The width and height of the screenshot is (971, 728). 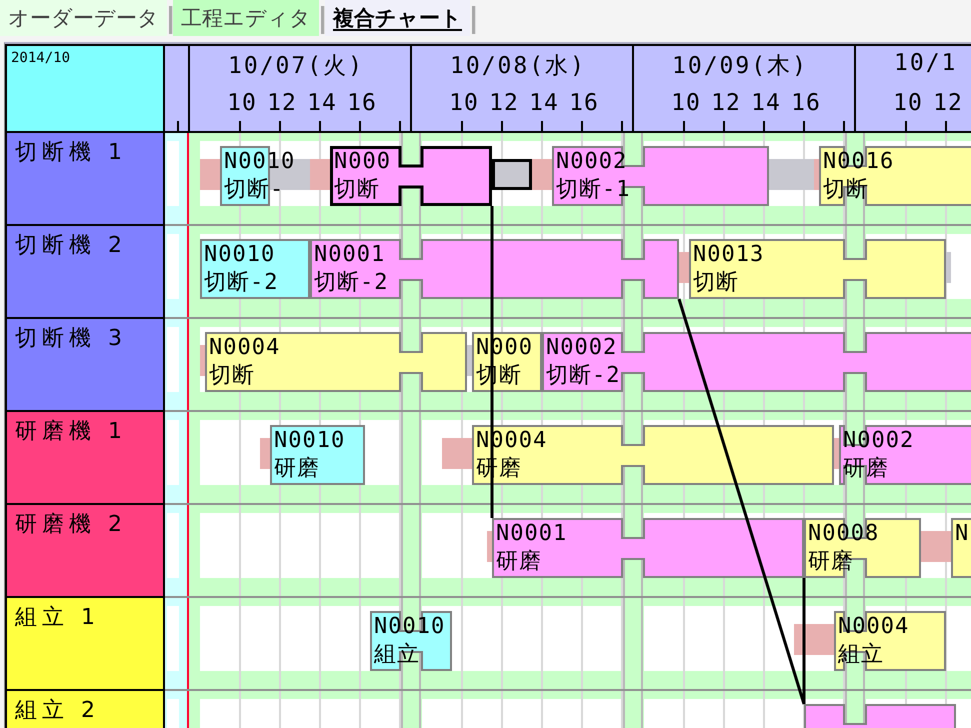 What do you see at coordinates (740, 66) in the screenshot?
I see `date-label: 10/09(木)` at bounding box center [740, 66].